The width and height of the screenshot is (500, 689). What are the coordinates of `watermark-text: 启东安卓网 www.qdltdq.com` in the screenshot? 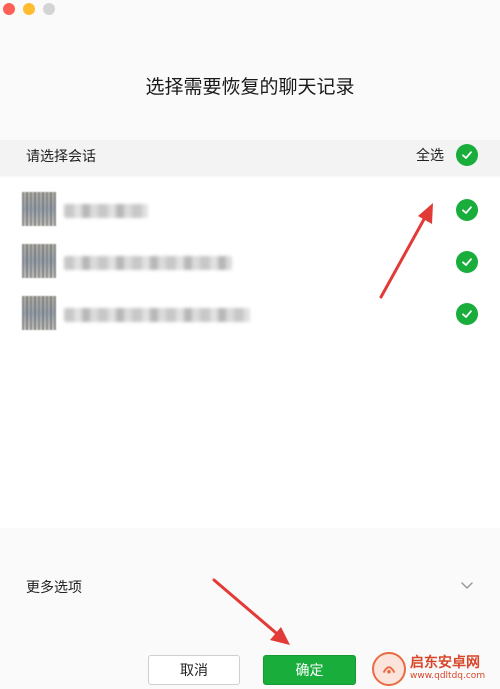 It's located at (447, 668).